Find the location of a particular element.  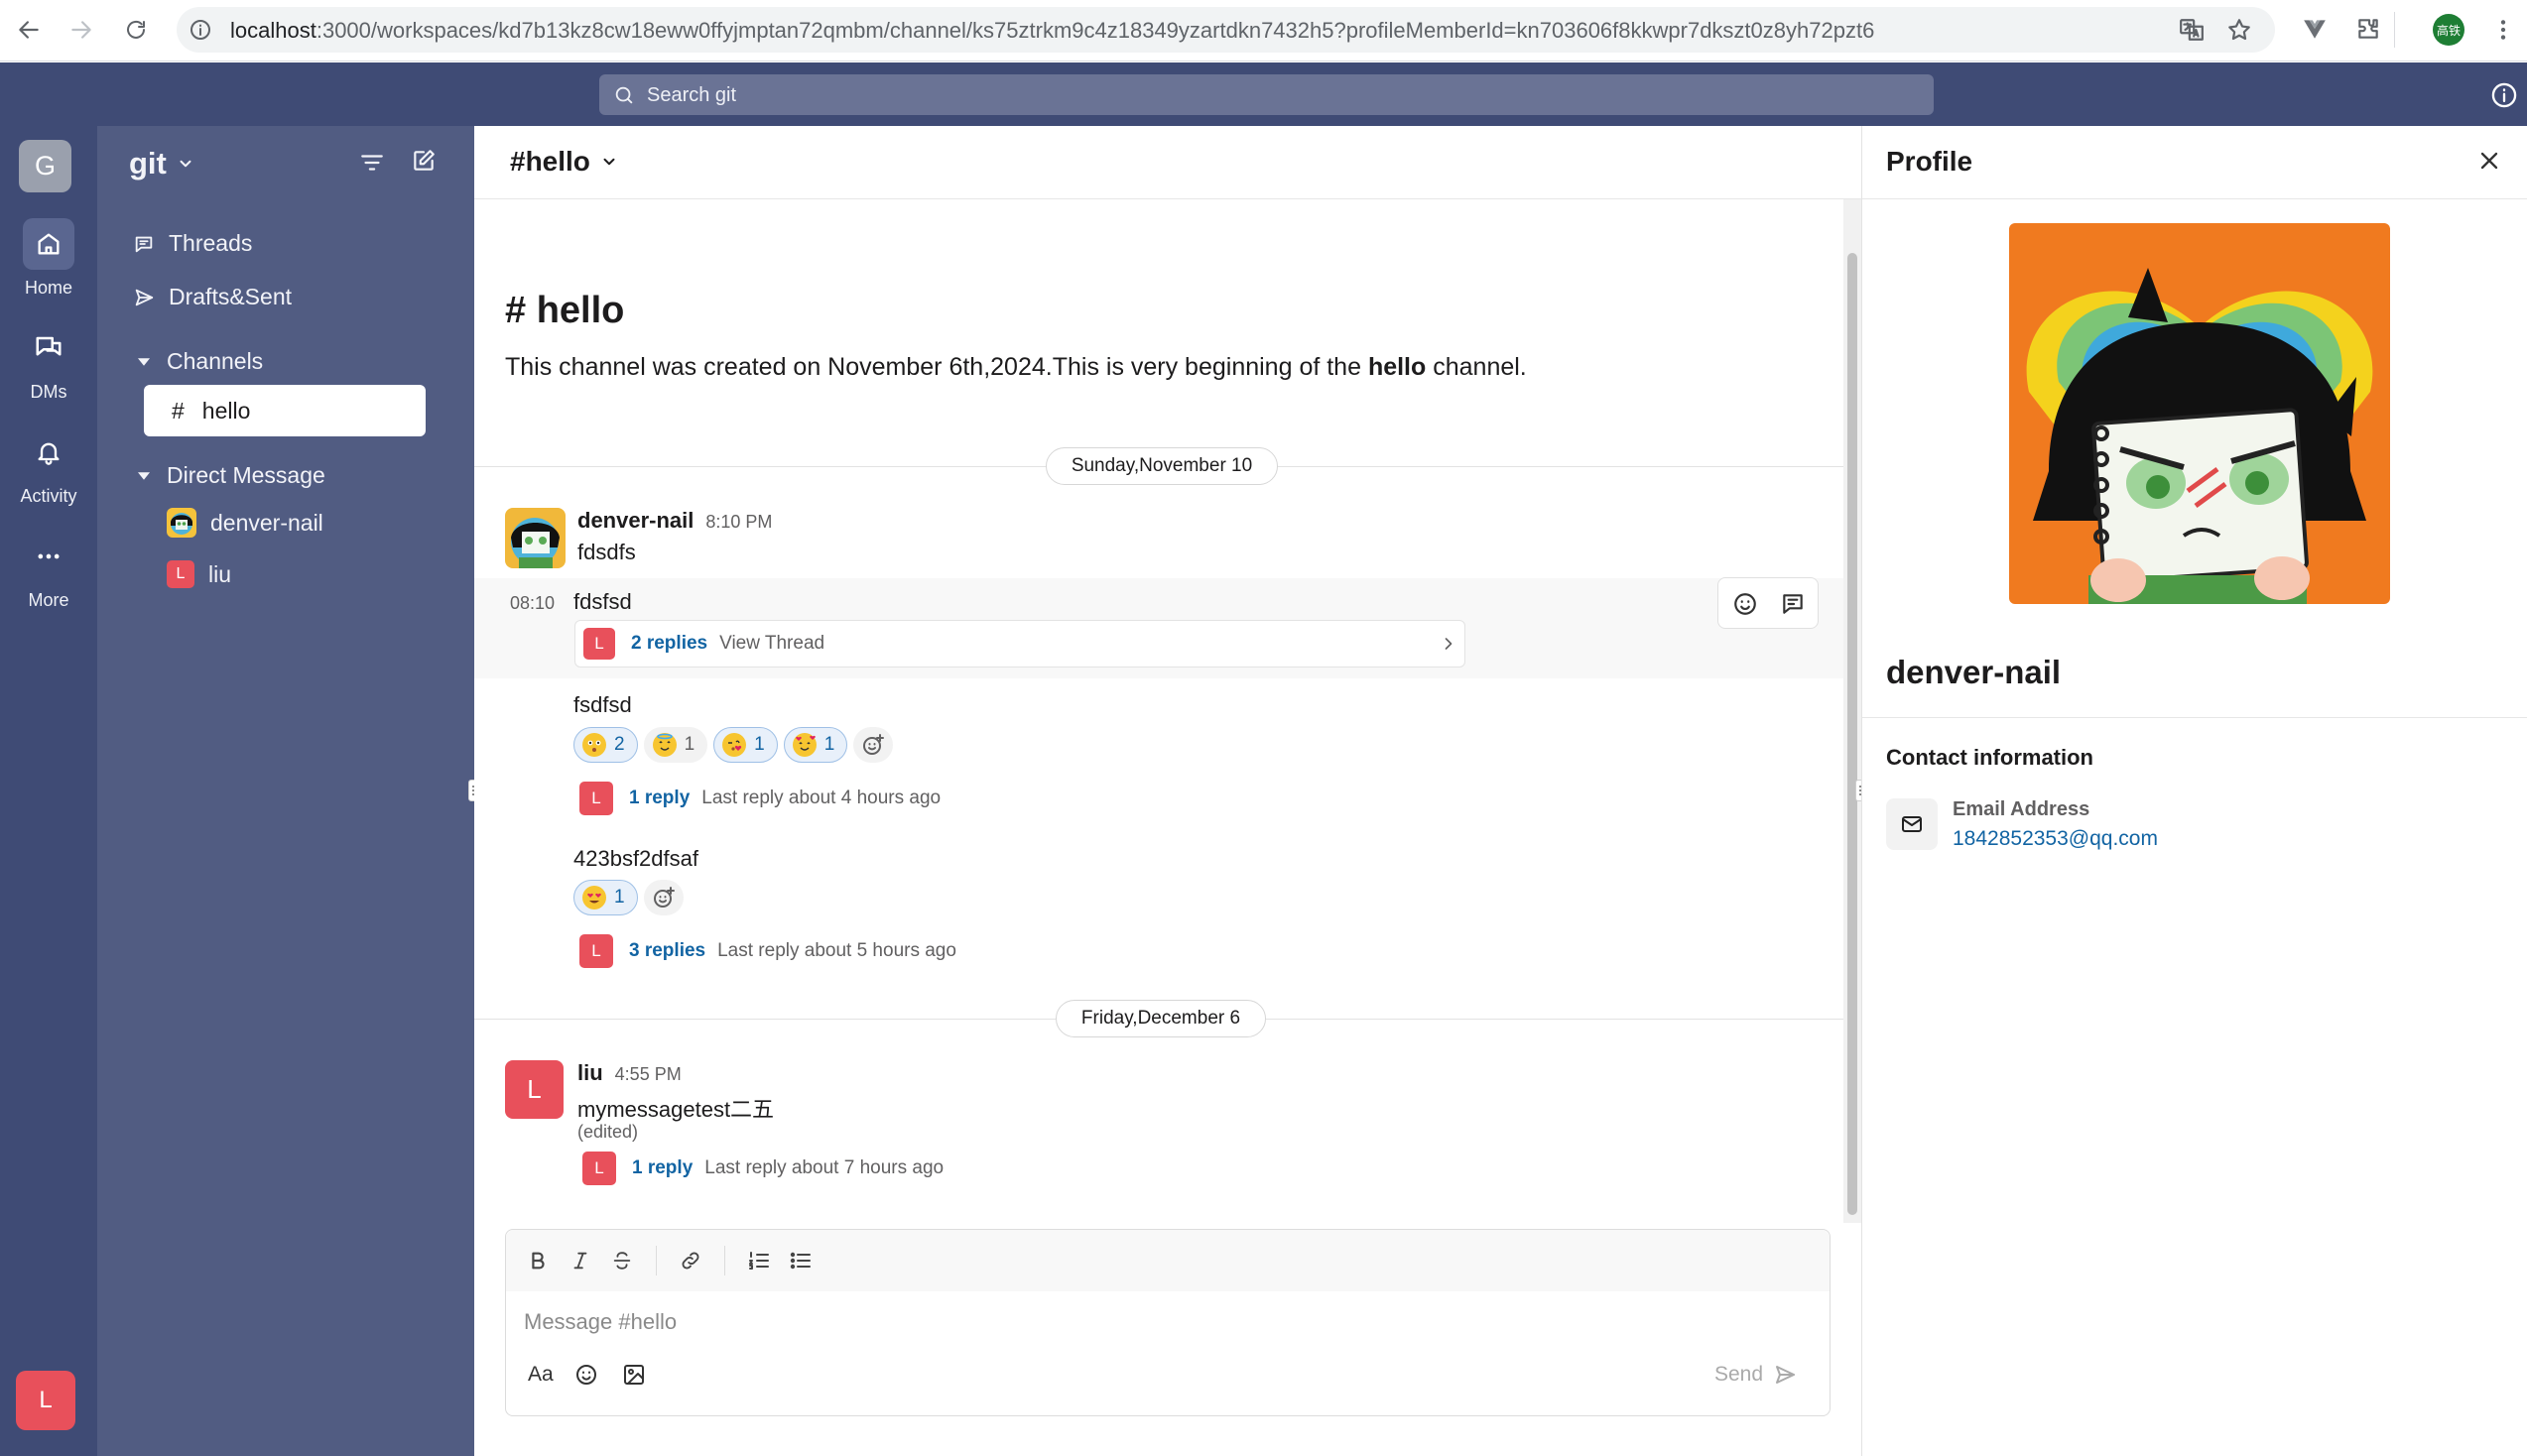

sidebar-item-threads: Threads is located at coordinates (192, 243).